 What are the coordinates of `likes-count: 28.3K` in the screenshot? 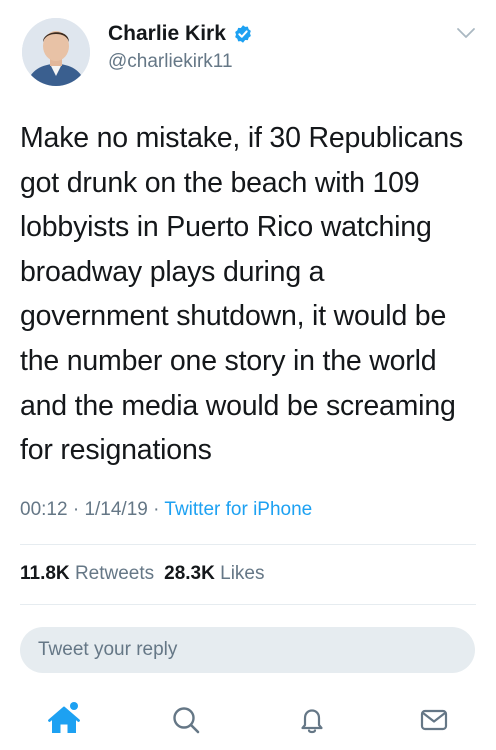 It's located at (189, 573).